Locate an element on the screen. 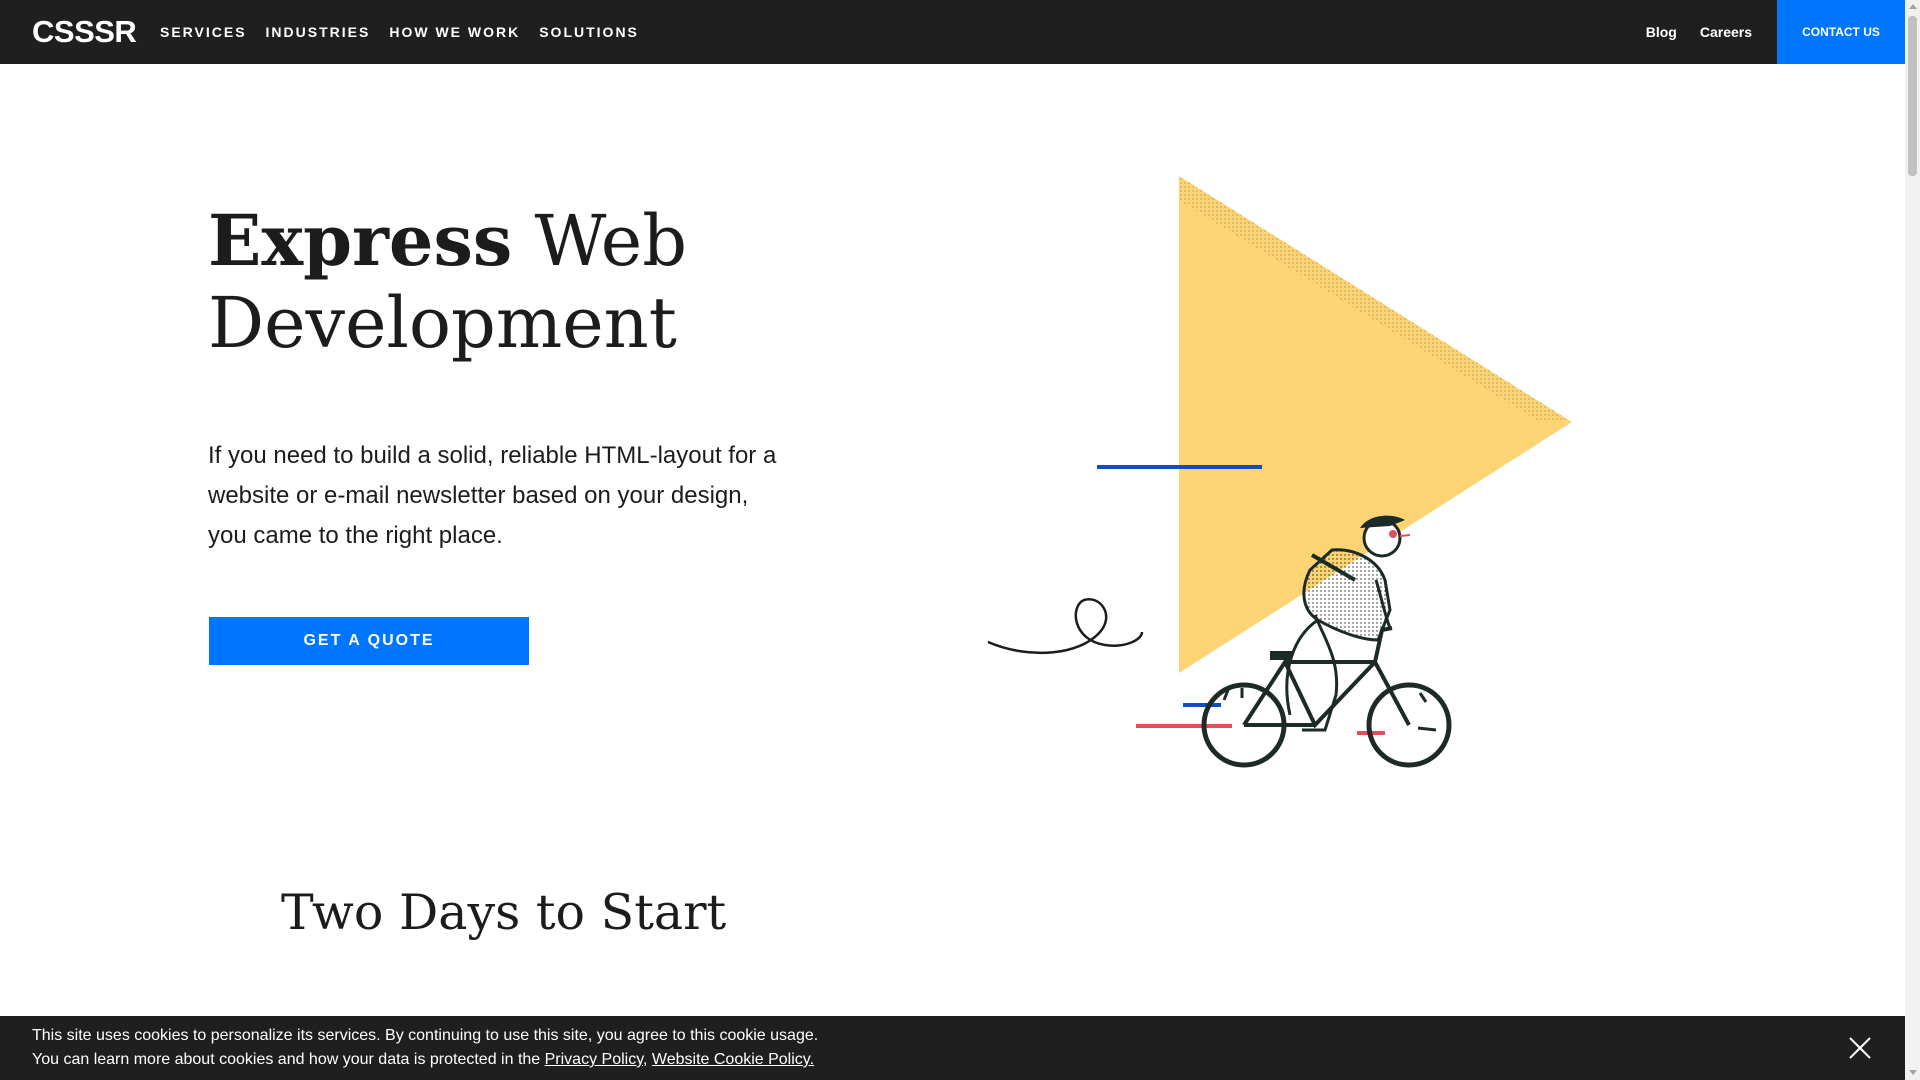 This screenshot has width=1920, height=1080. site-logo: CSSSR is located at coordinates (84, 32).